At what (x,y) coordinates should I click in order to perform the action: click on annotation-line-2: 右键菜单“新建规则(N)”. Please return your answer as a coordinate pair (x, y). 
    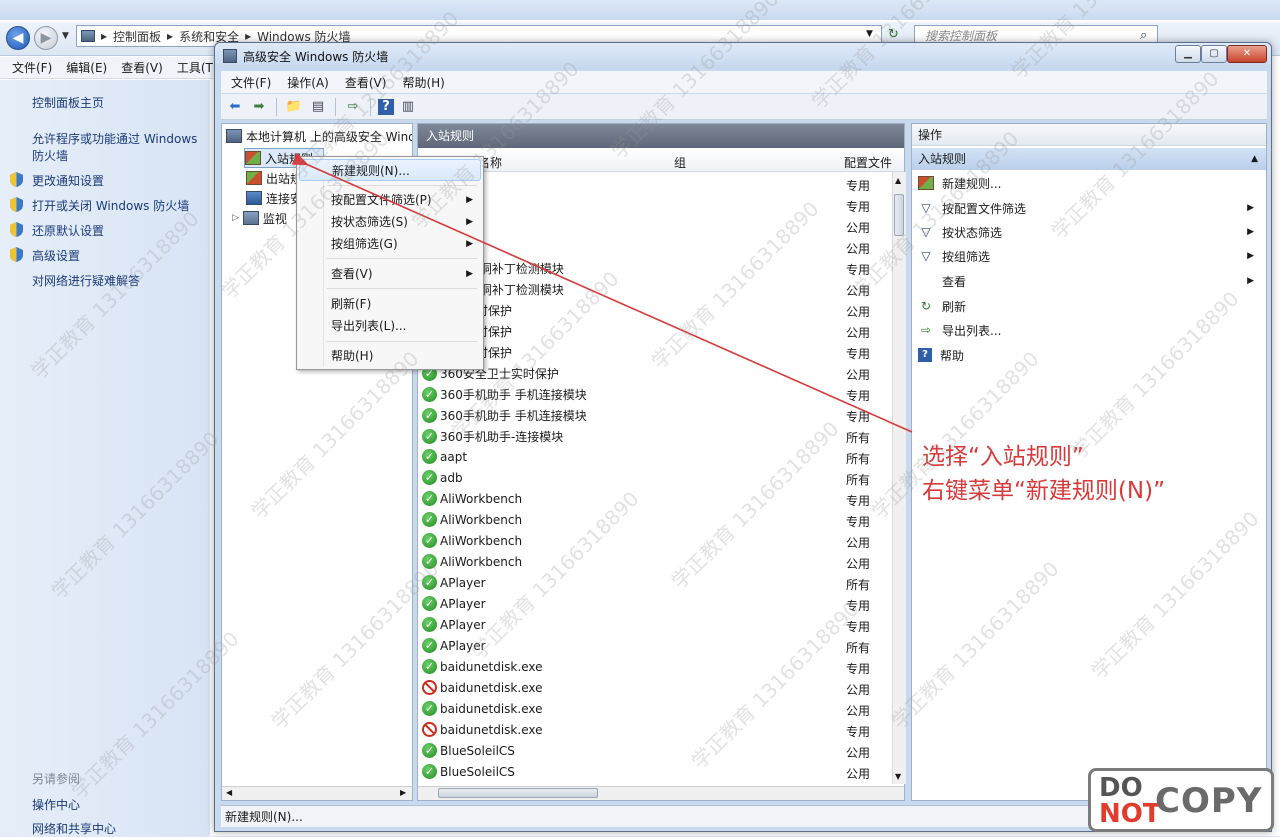
    Looking at the image, I should click on (1043, 491).